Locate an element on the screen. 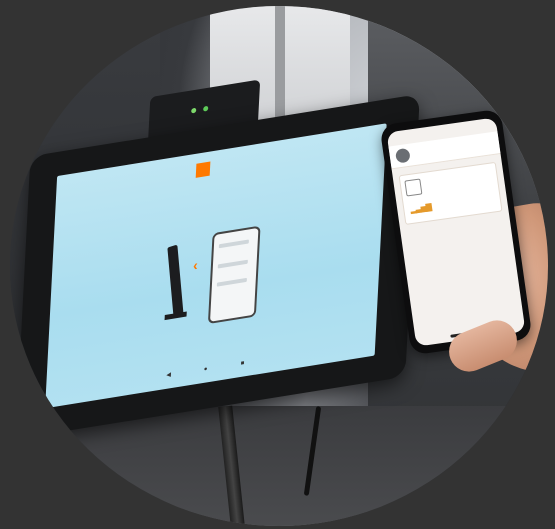  device-icon is located at coordinates (413, 187).